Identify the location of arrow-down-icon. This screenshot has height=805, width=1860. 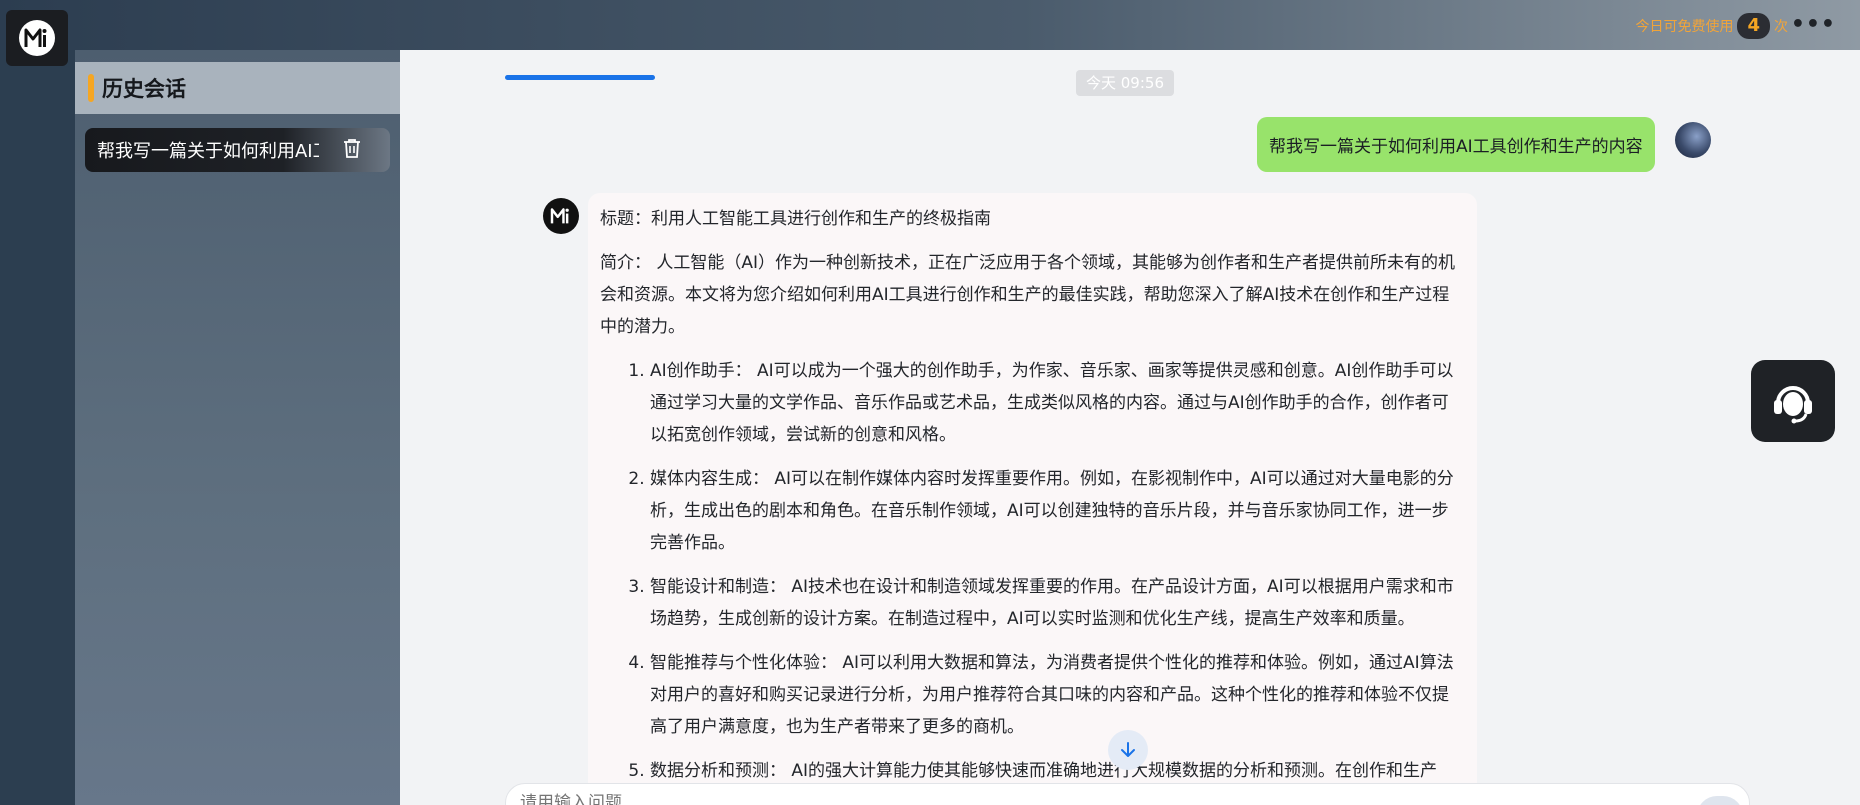
(1128, 749).